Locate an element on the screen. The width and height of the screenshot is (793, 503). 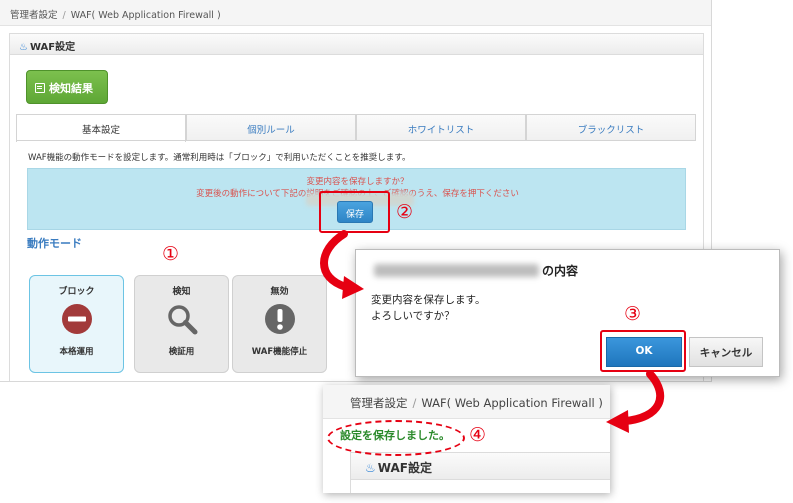
blurred-hostname is located at coordinates (456, 270).